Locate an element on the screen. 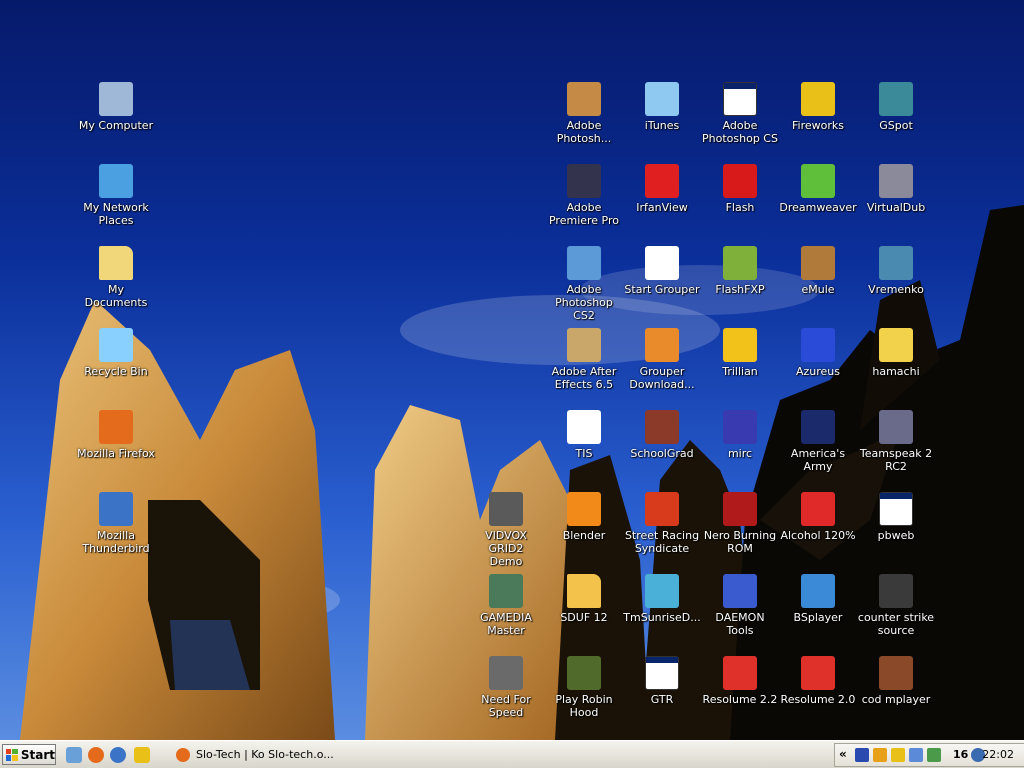 Image resolution: width=1024 pixels, height=768 pixels. desktop-shortcut: mirc is located at coordinates (740, 448).